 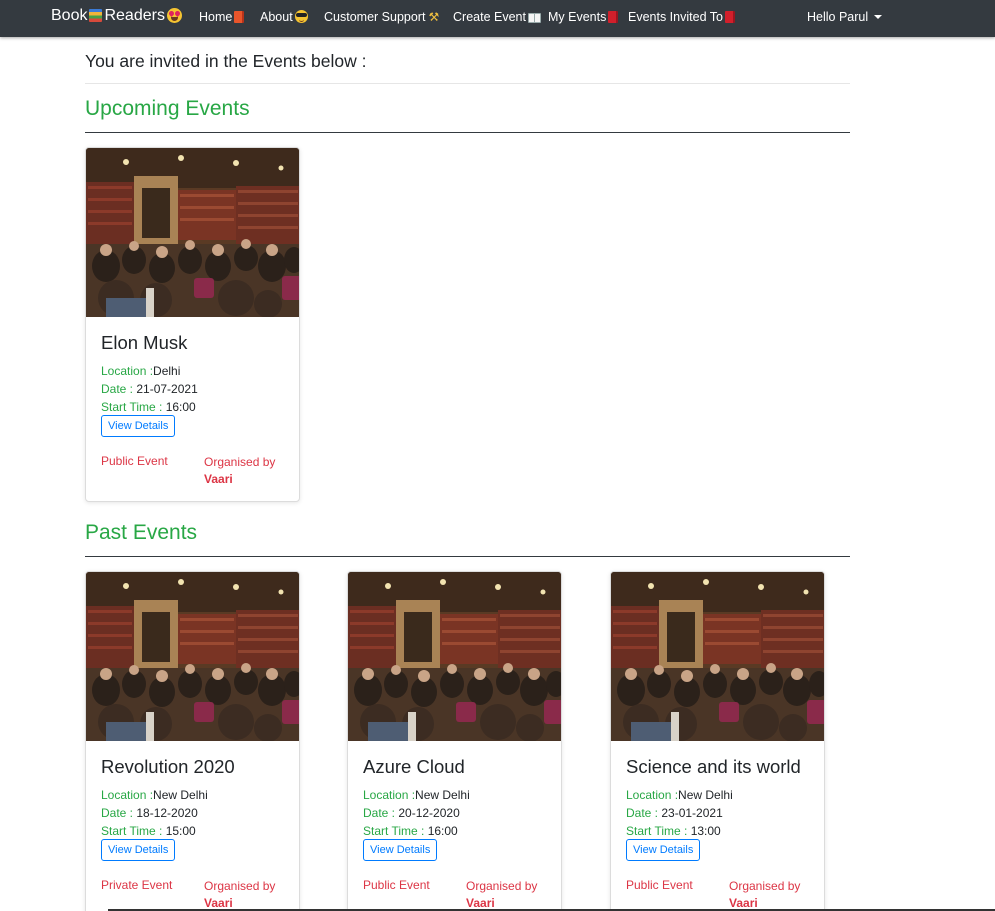 What do you see at coordinates (141, 532) in the screenshot?
I see `past-events-title: Past Events` at bounding box center [141, 532].